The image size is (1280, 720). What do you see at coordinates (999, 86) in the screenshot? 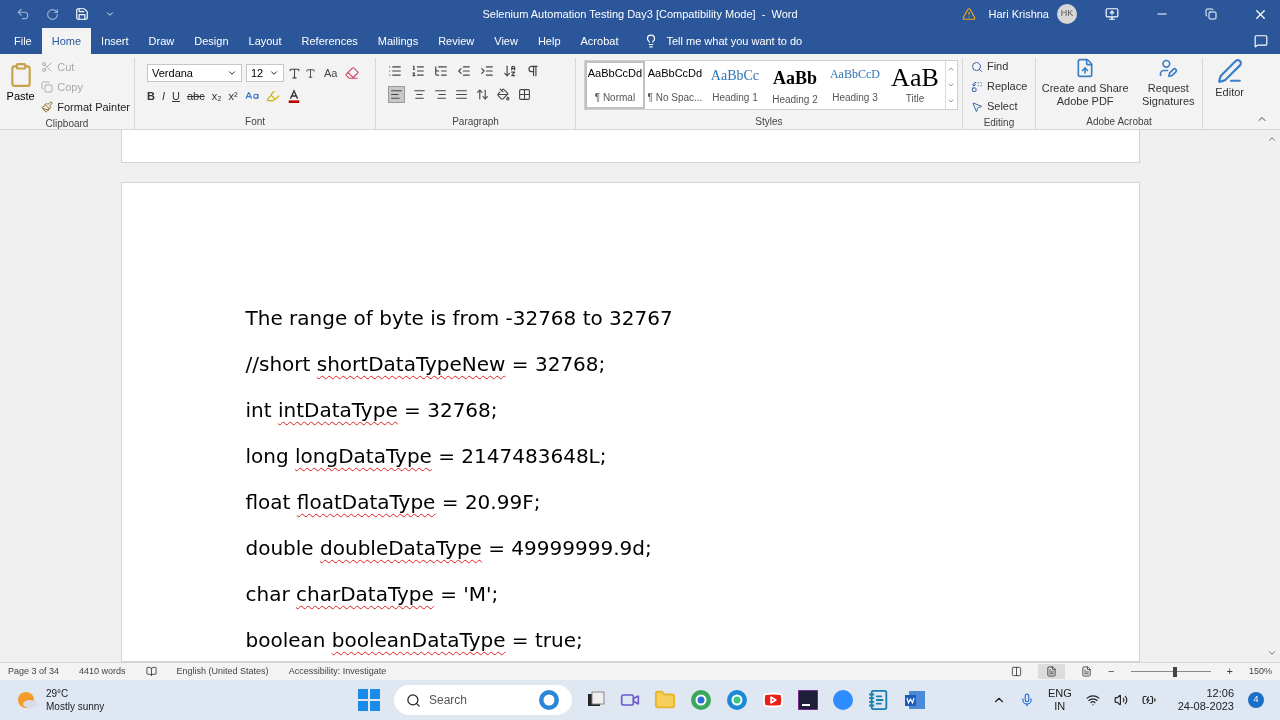
I see `editing-button: Replace` at bounding box center [999, 86].